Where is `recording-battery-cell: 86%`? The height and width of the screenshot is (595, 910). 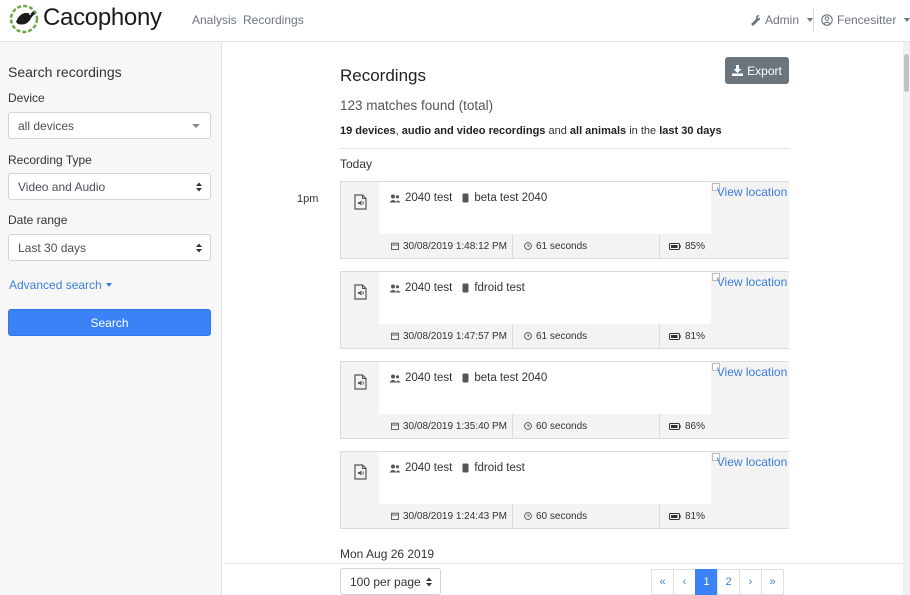
recording-battery-cell: 86% is located at coordinates (687, 426).